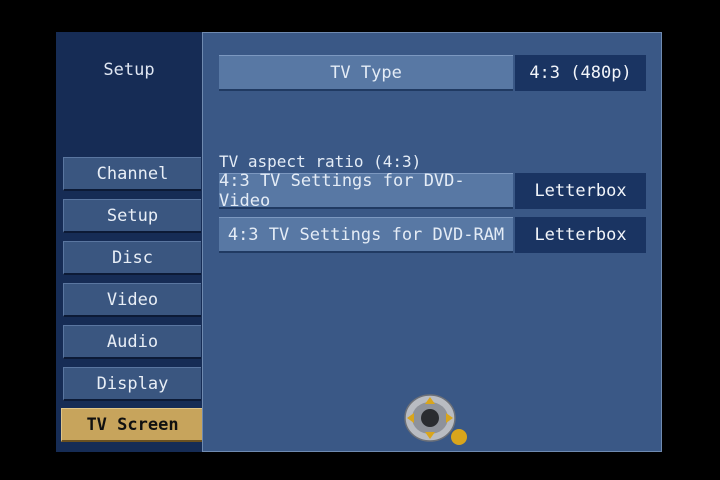 Image resolution: width=720 pixels, height=480 pixels. Describe the element at coordinates (366, 73) in the screenshot. I see `tv-type-button: TV Type` at that location.